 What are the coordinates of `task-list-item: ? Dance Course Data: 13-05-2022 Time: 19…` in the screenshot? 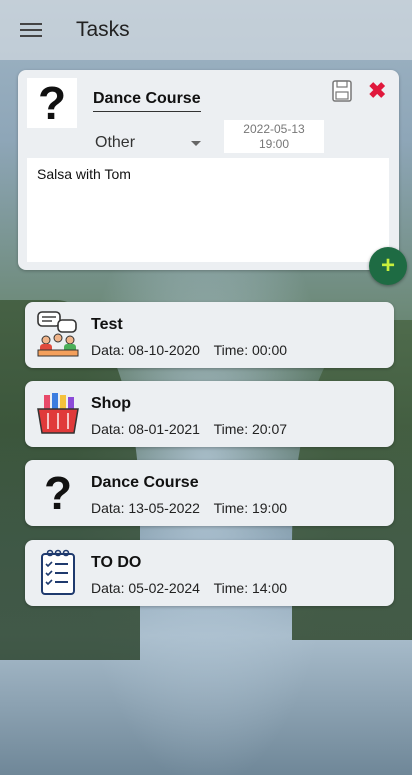 It's located at (209, 493).